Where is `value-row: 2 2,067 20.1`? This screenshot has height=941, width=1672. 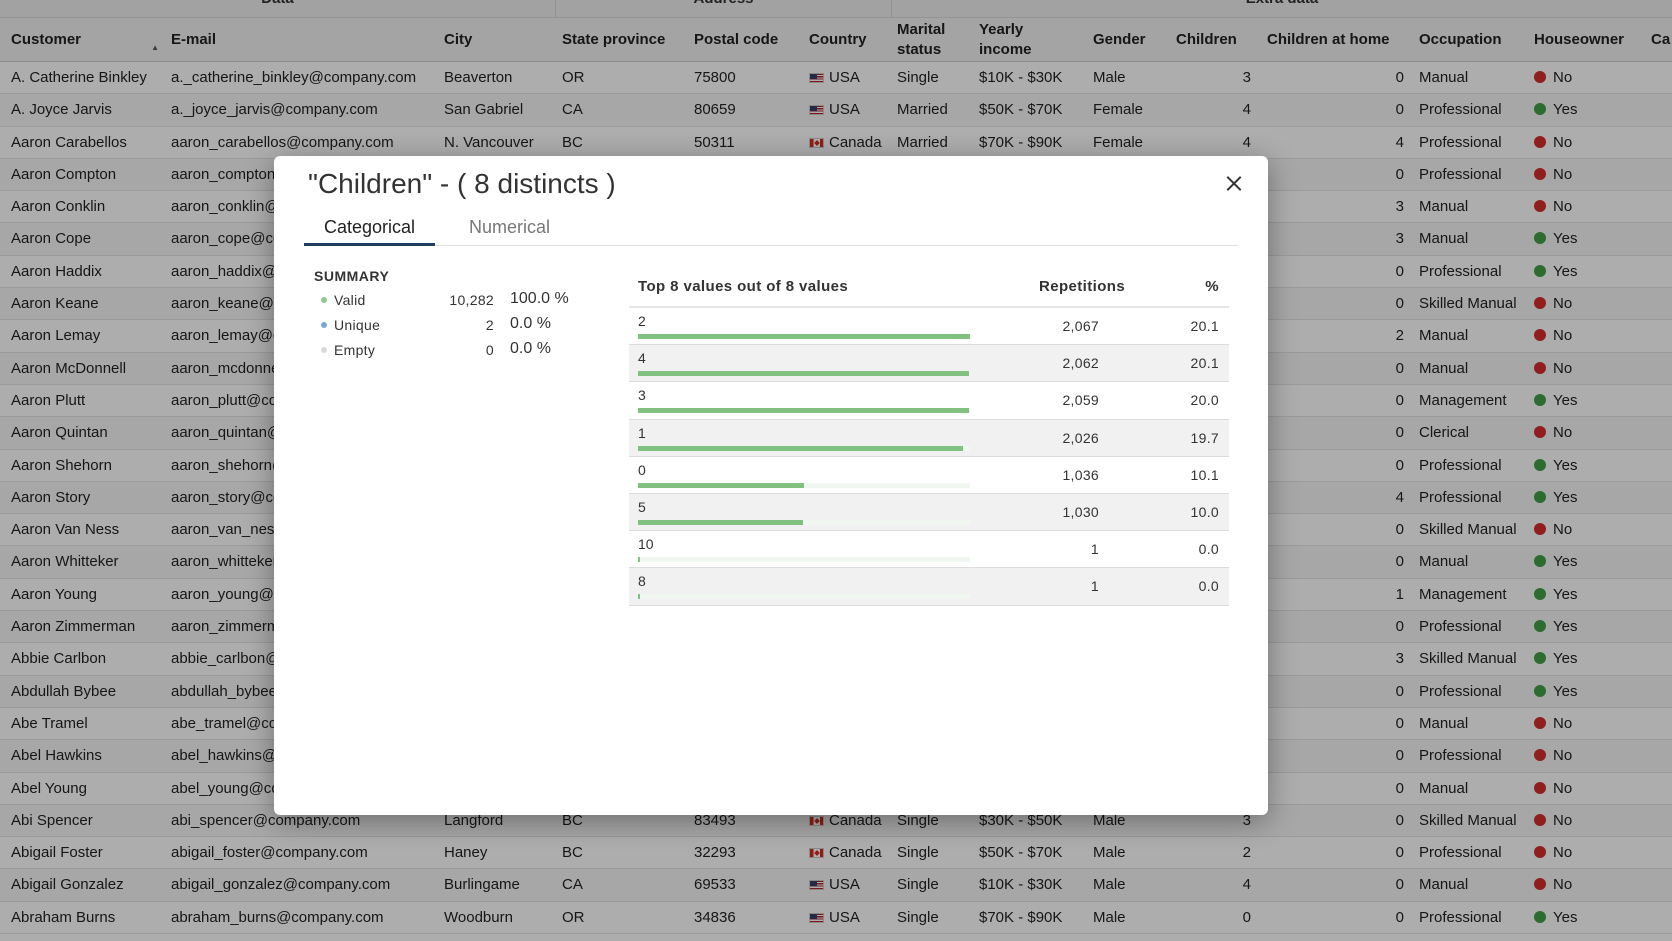 value-row: 2 2,067 20.1 is located at coordinates (929, 327).